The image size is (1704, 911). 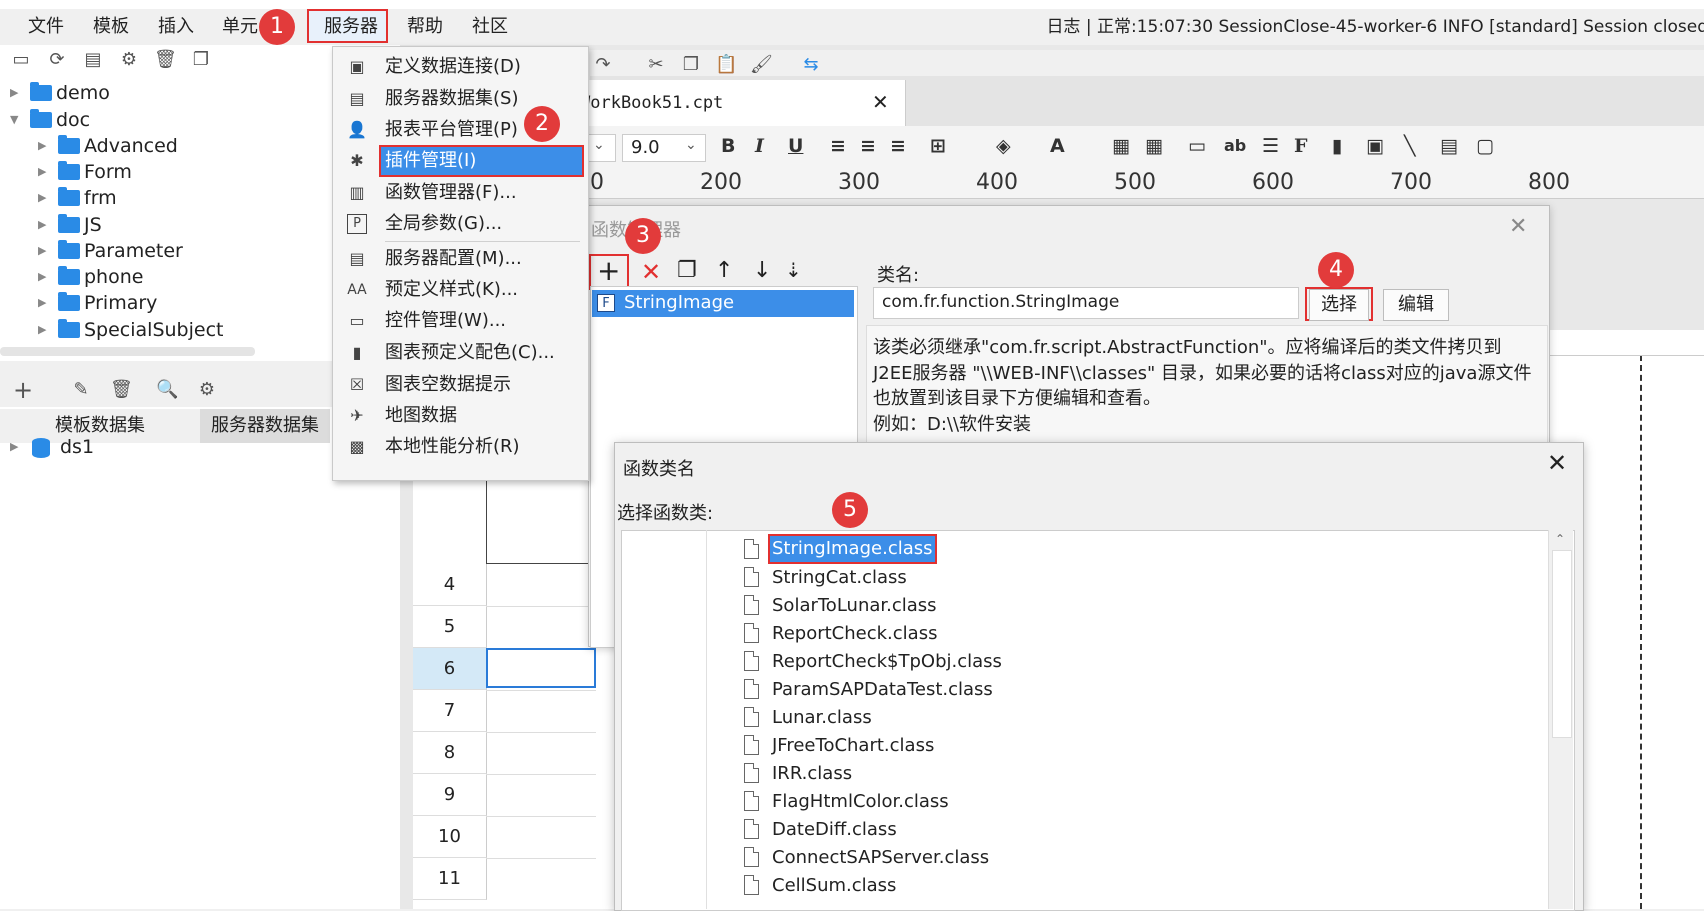 I want to click on slash-icon: ╲, so click(x=1409, y=146).